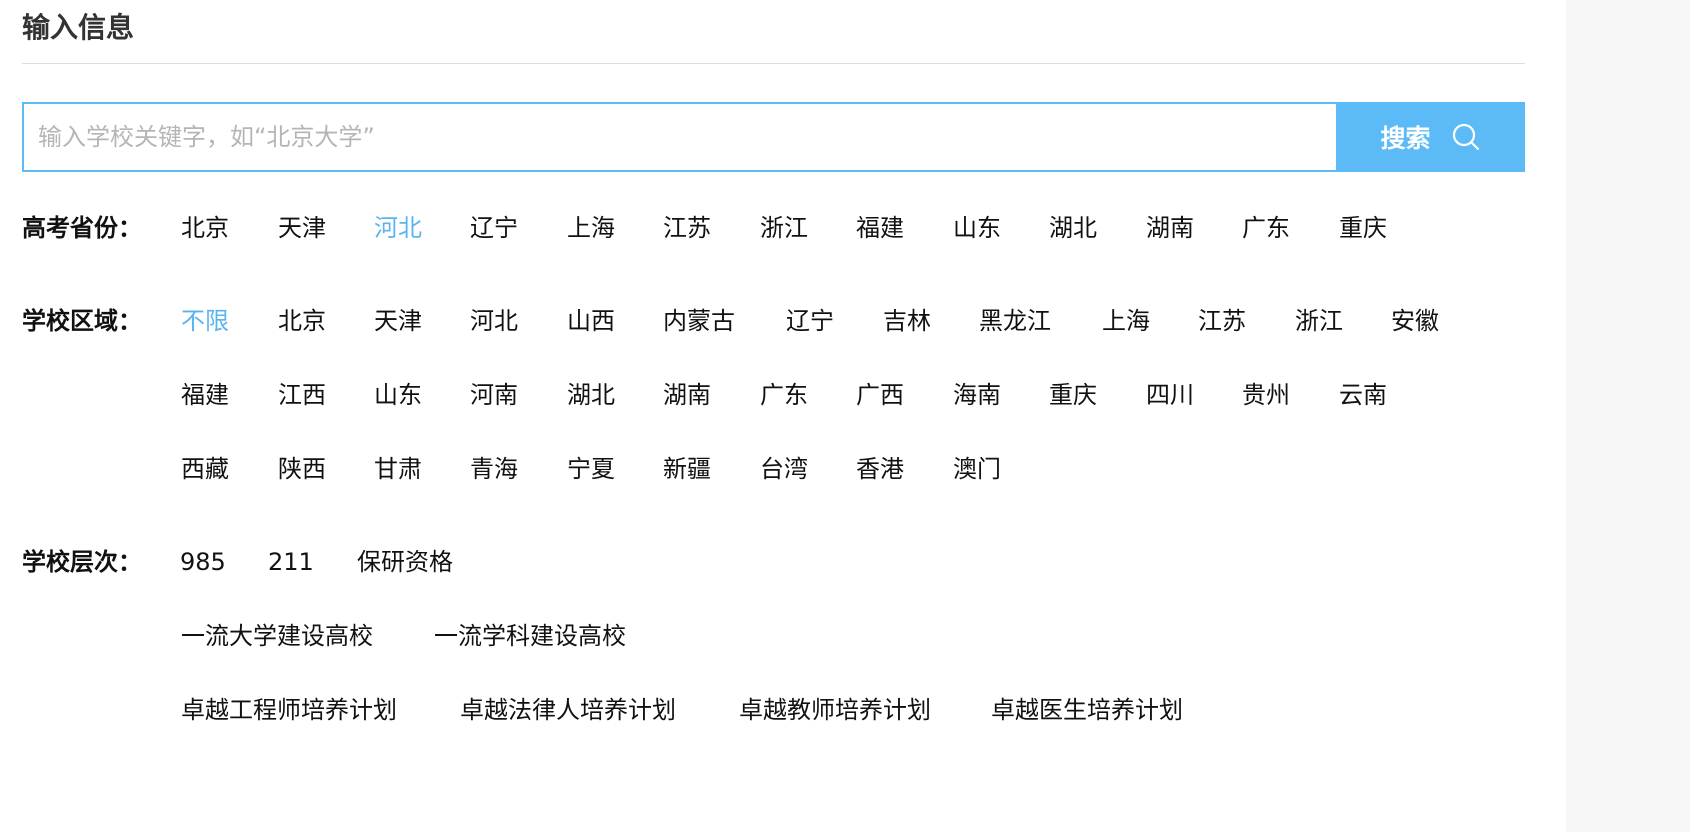  I want to click on region-option: 澳门, so click(977, 469).